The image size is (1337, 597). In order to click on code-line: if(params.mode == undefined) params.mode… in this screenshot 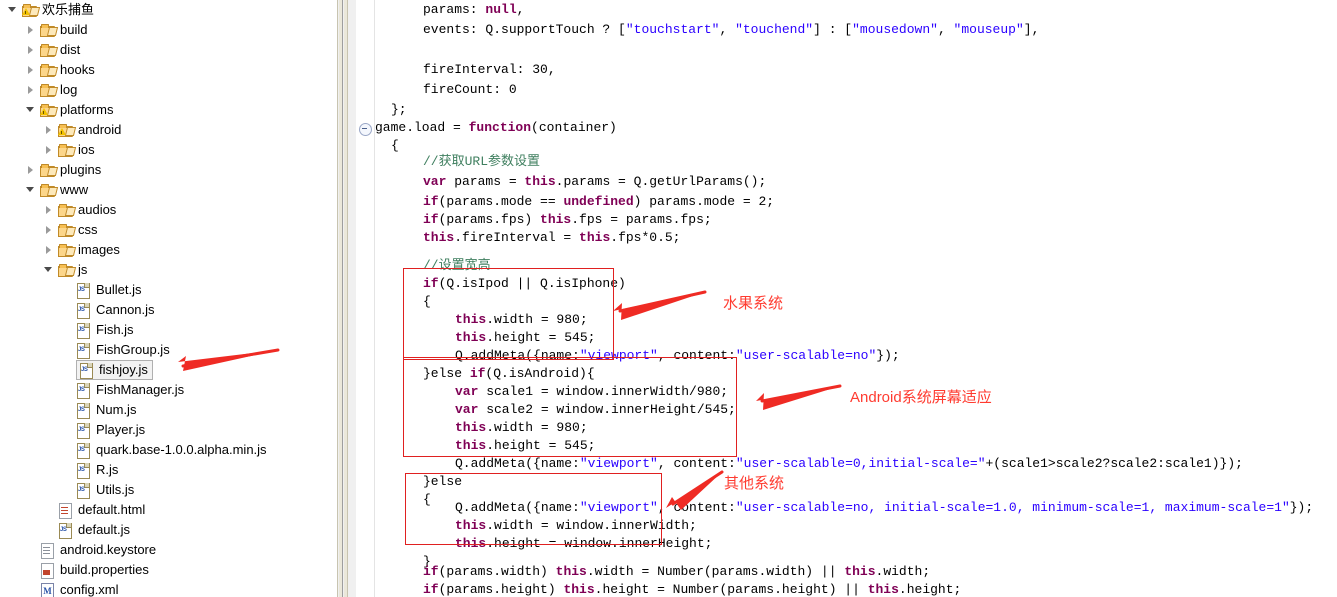, I will do `click(598, 202)`.